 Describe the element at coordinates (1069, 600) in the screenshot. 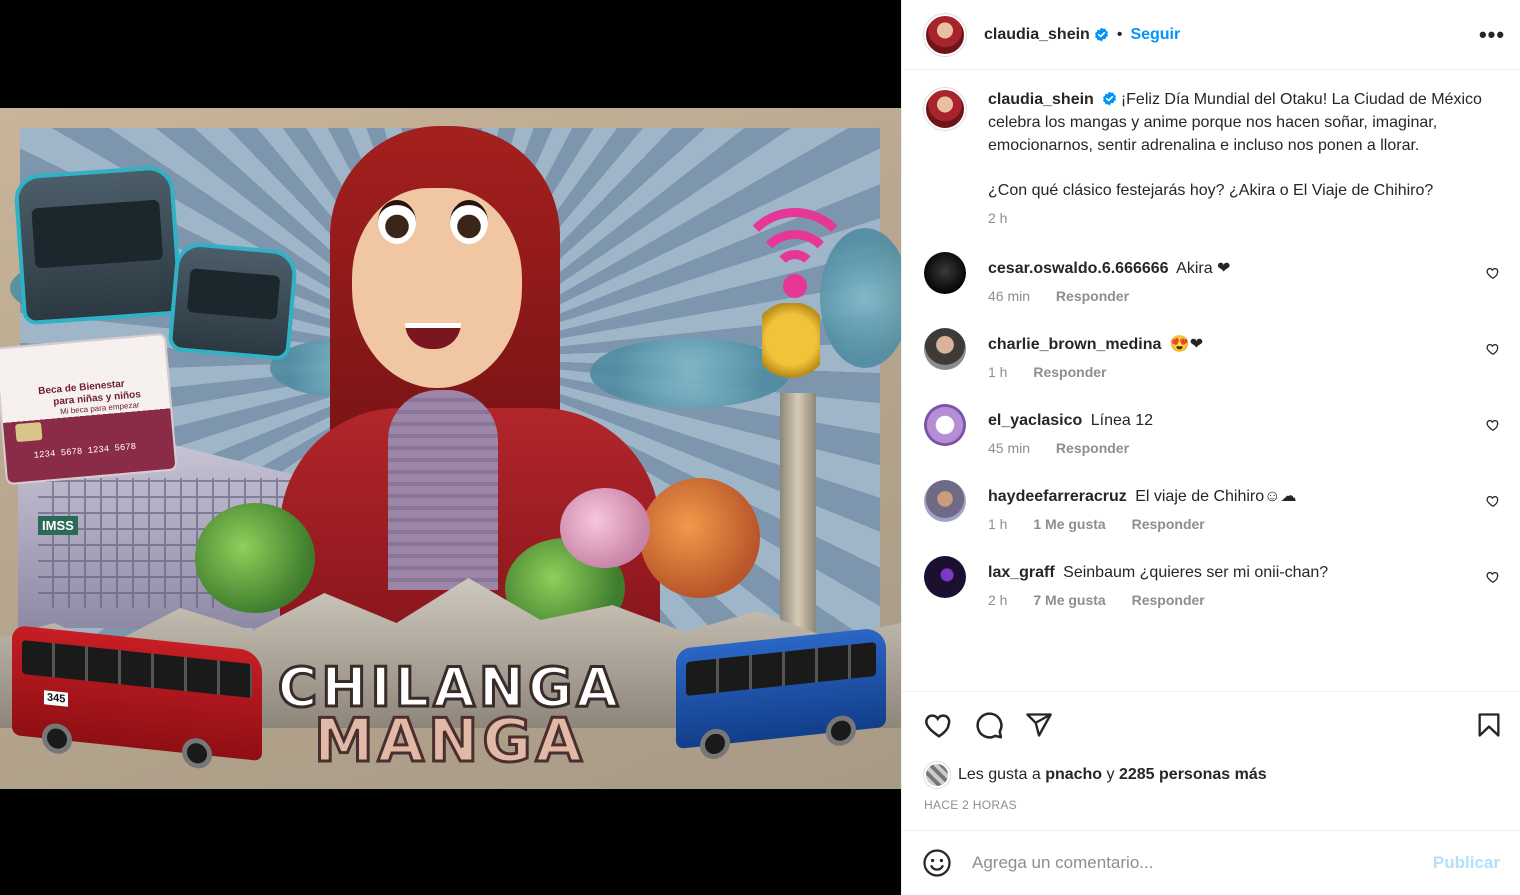

I see `comment-likes-count: 7 Me gusta` at that location.